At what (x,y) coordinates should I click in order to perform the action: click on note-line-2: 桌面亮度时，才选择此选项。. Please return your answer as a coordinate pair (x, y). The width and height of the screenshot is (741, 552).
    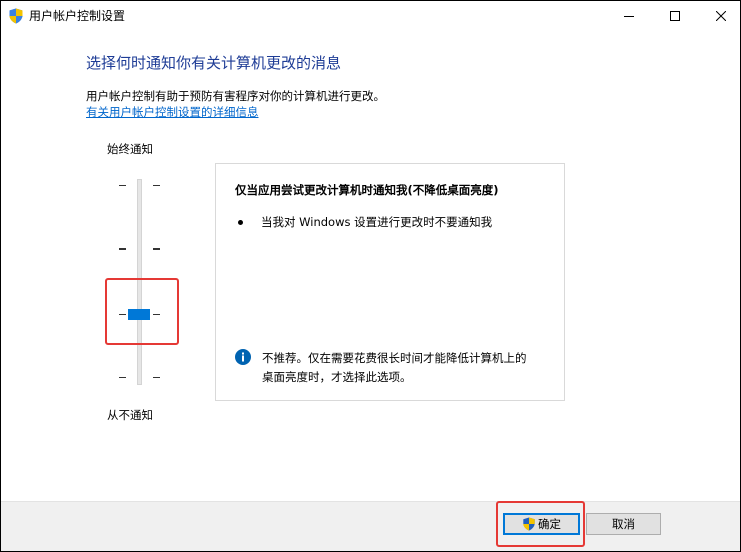
    Looking at the image, I should click on (337, 377).